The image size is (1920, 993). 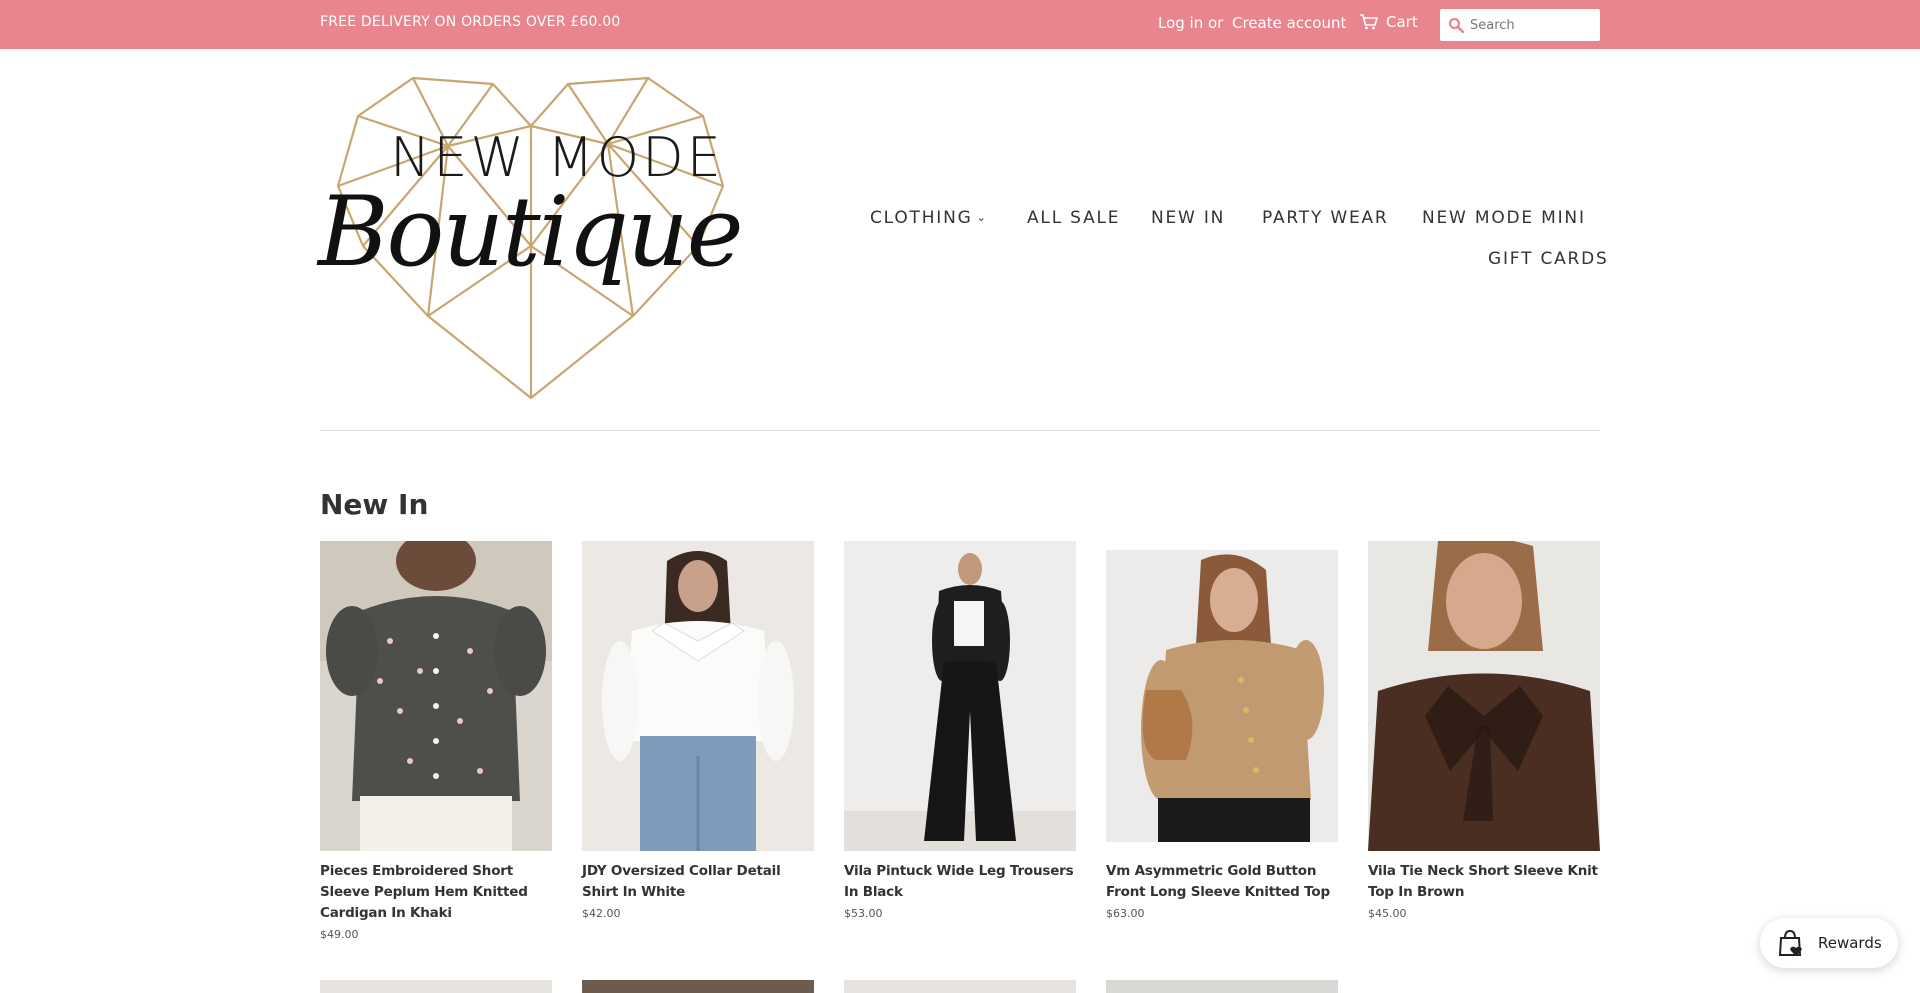 What do you see at coordinates (1387, 913) in the screenshot?
I see `product-price: $45.00` at bounding box center [1387, 913].